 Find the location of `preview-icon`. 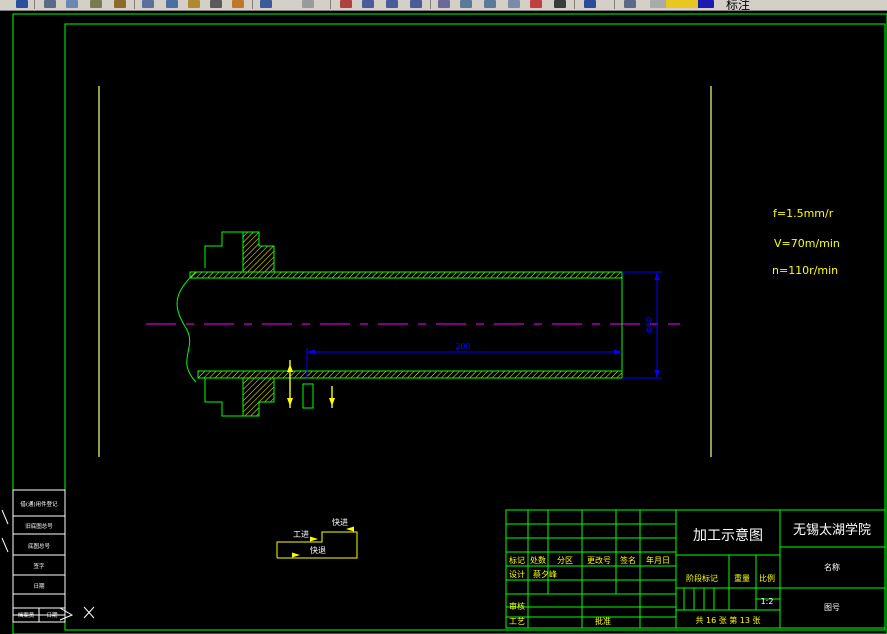

preview-icon is located at coordinates (72, 4).